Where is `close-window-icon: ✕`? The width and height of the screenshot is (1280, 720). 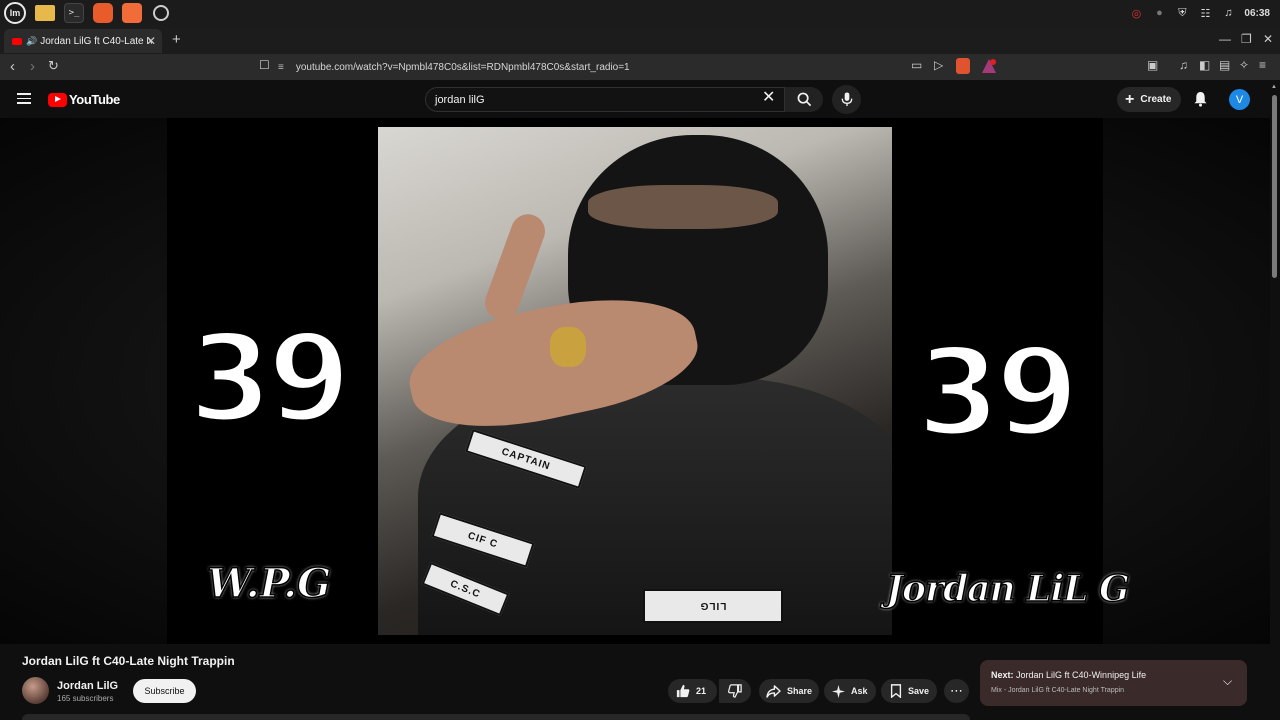 close-window-icon: ✕ is located at coordinates (1268, 39).